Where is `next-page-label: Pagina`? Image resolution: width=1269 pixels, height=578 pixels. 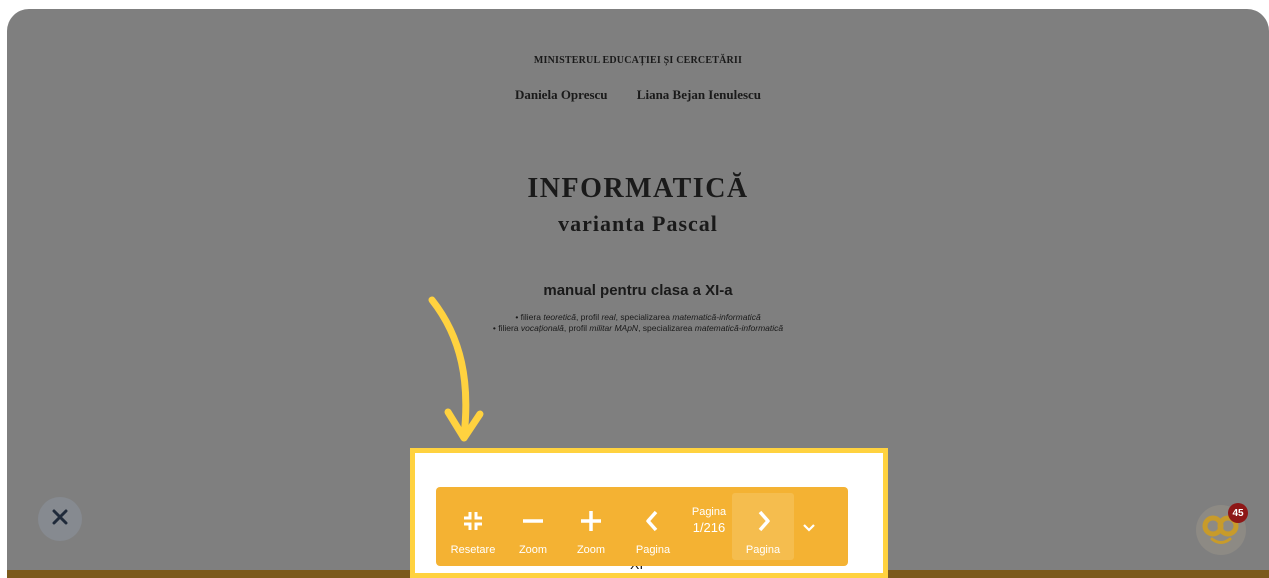 next-page-label: Pagina is located at coordinates (763, 550).